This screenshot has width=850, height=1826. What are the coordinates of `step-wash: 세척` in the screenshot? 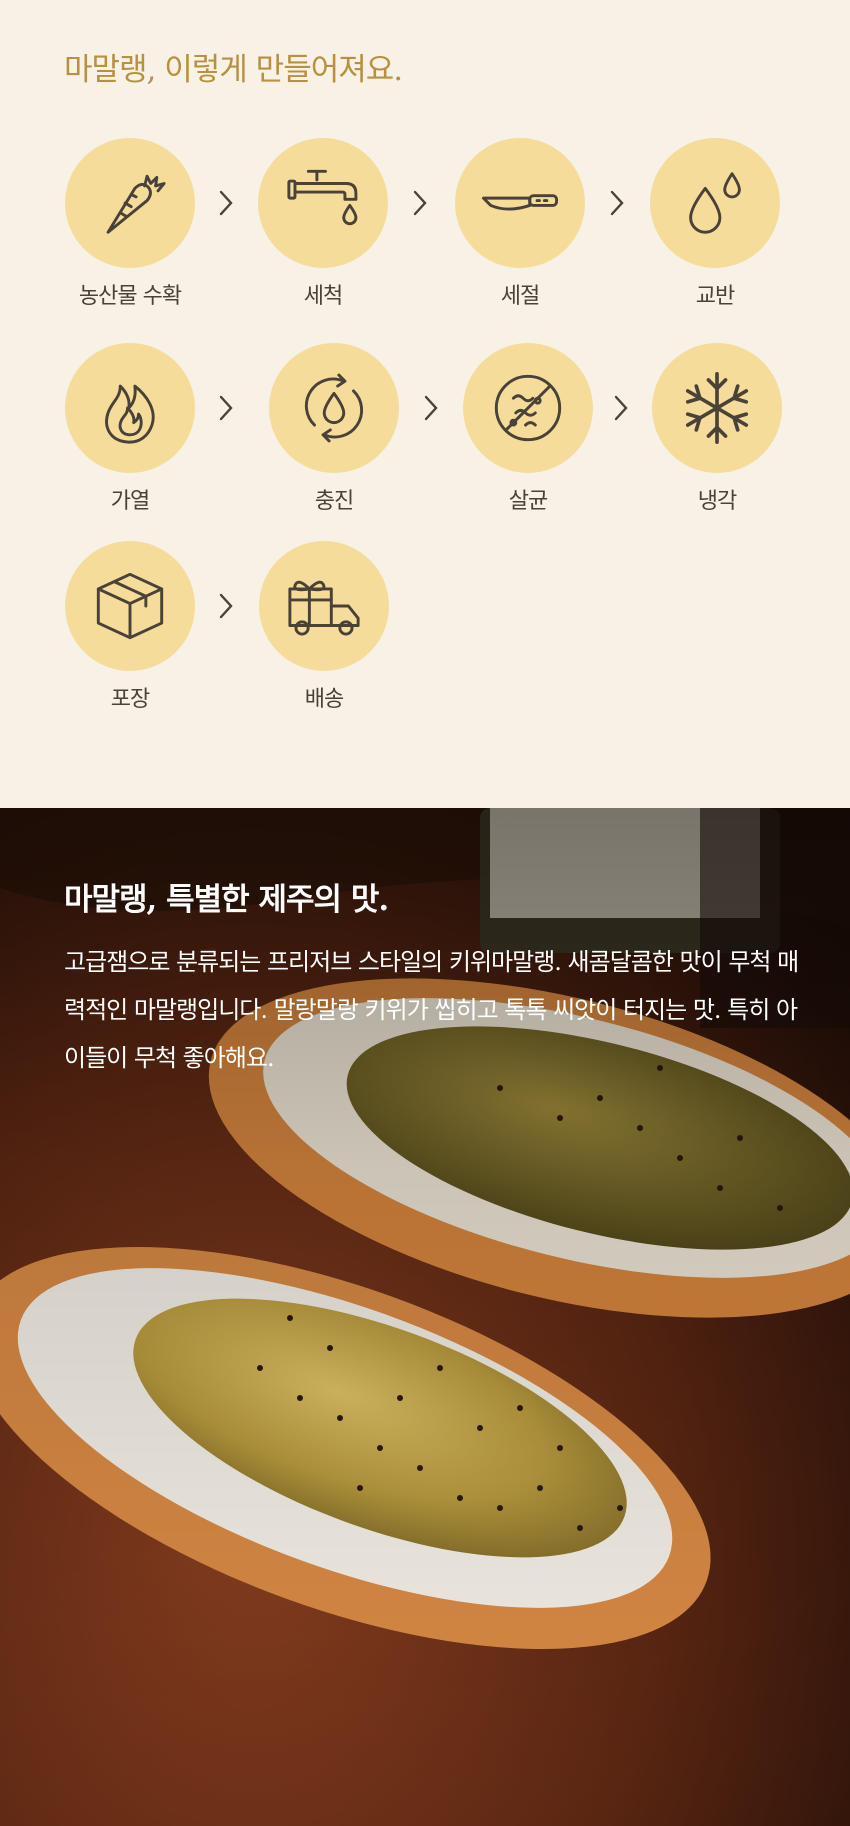 It's located at (323, 224).